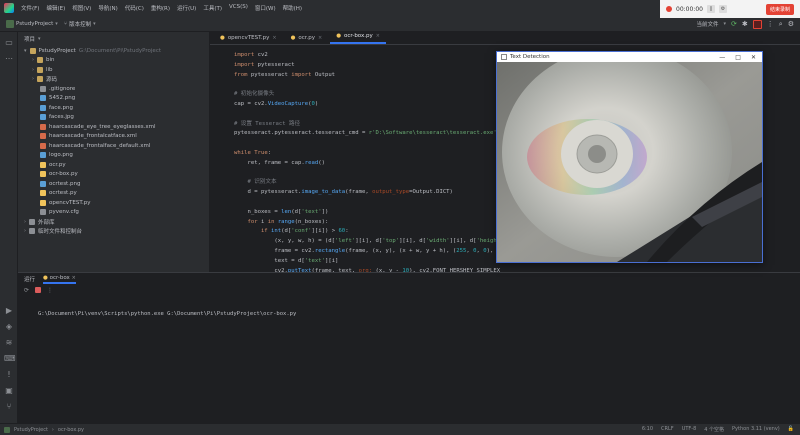  What do you see at coordinates (756, 429) in the screenshot?
I see `python-interpreter: Python 3.11 (venv)` at bounding box center [756, 429].